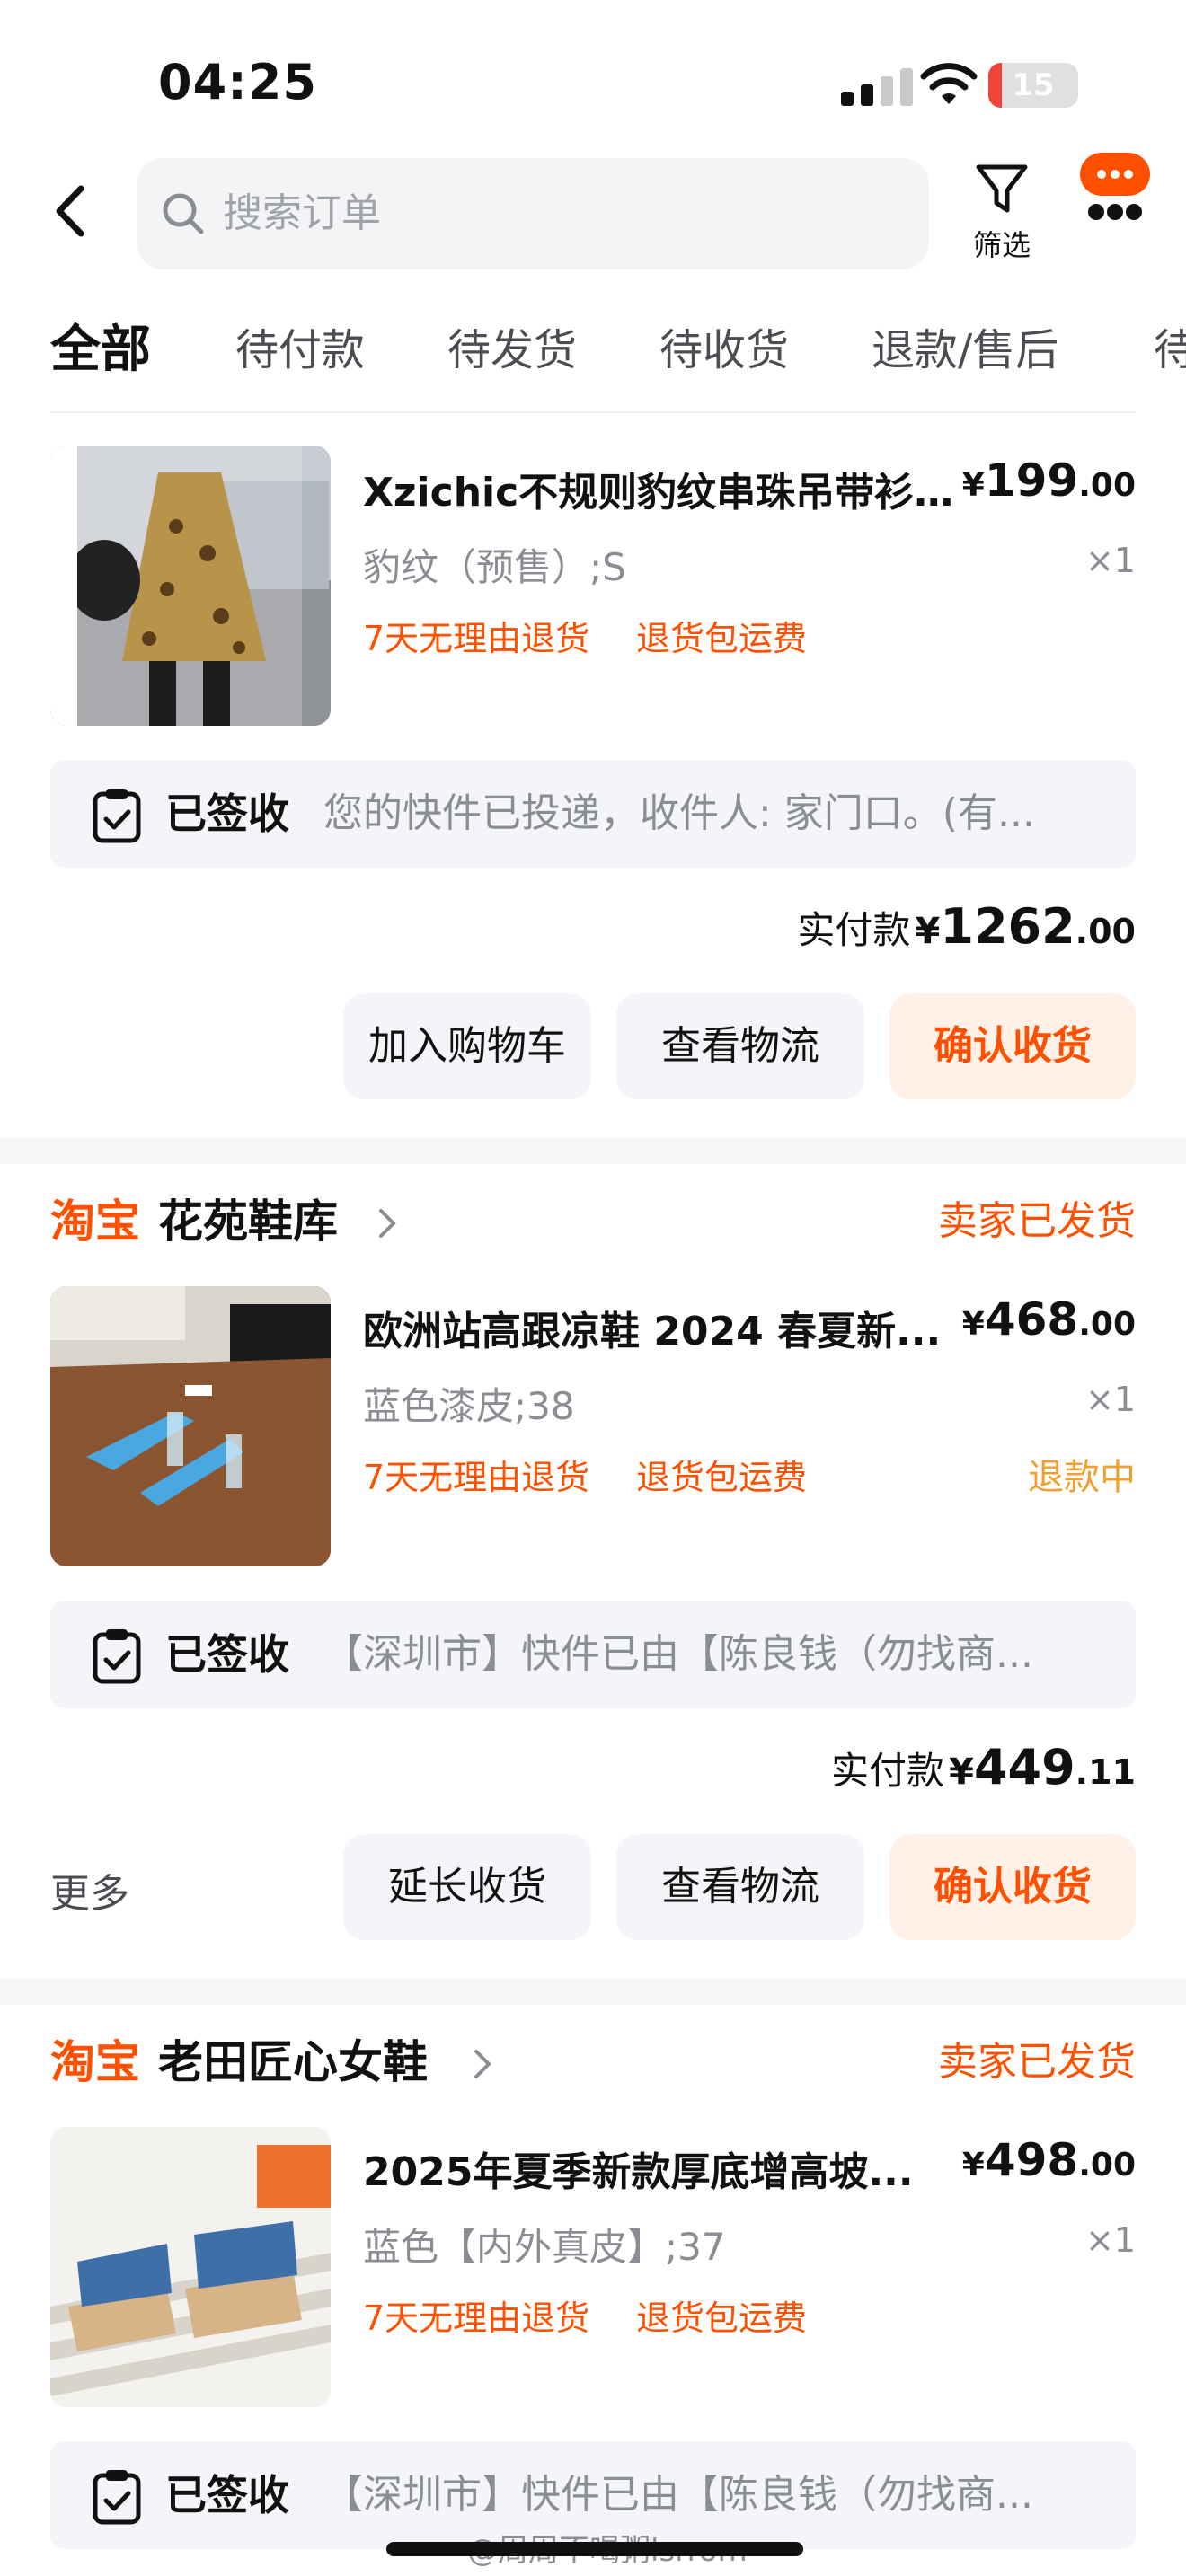  I want to click on blue-heels-photo, so click(190, 1426).